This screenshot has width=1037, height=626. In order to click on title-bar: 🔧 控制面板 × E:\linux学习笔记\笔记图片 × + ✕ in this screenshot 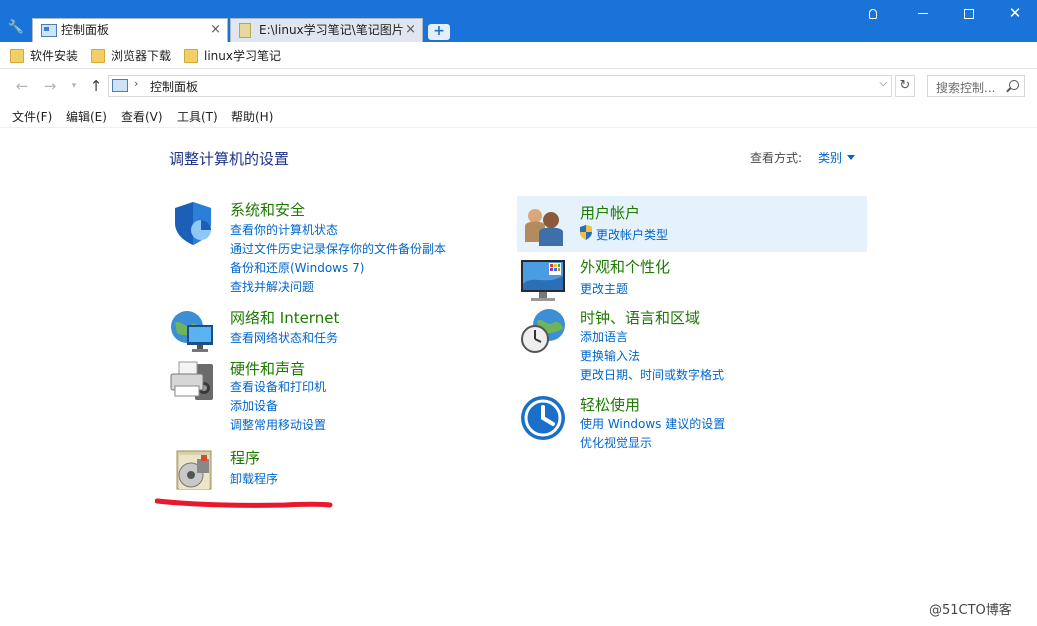, I will do `click(518, 21)`.